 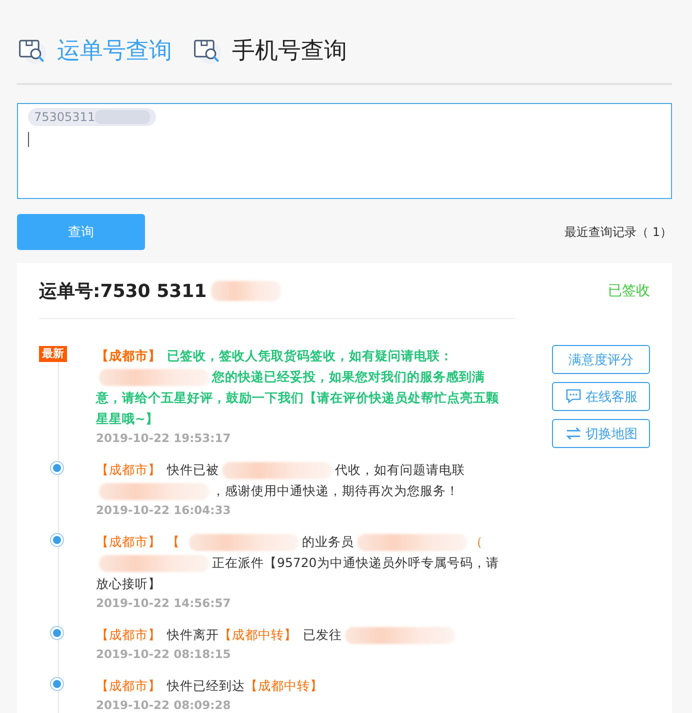 What do you see at coordinates (269, 50) in the screenshot?
I see `tab: 手机号查询` at bounding box center [269, 50].